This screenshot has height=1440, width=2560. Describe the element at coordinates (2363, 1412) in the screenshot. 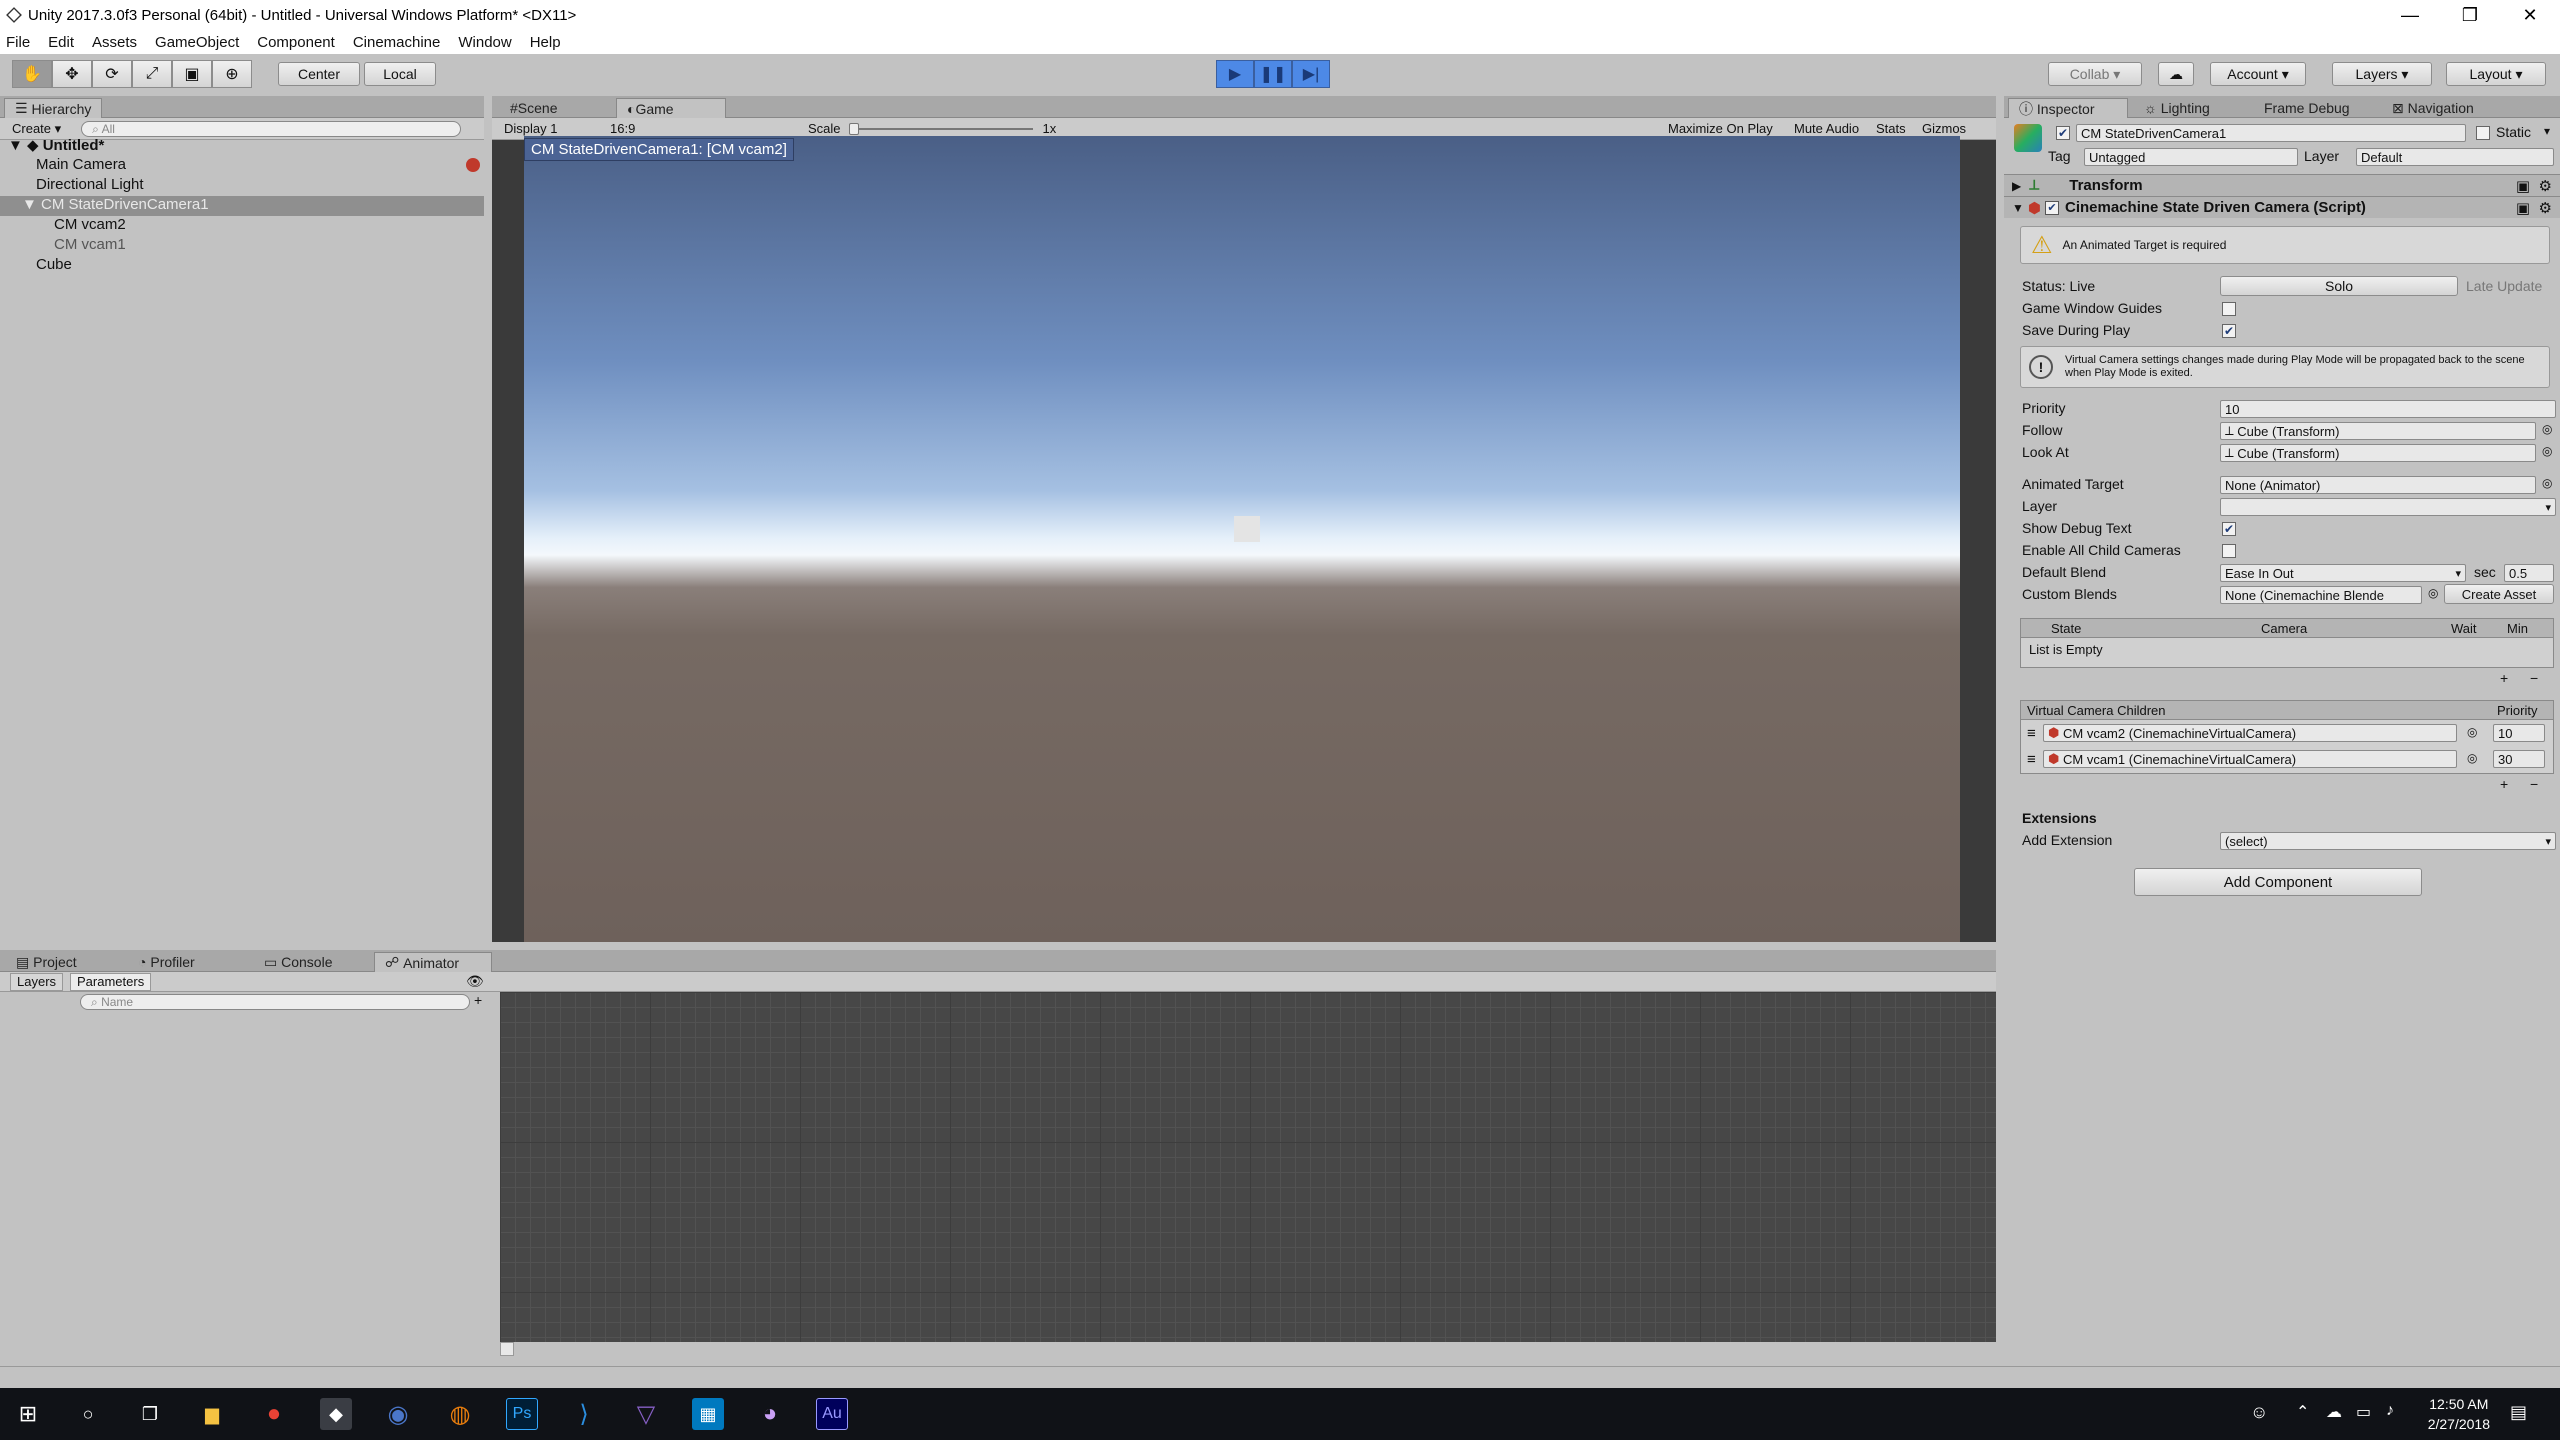

I see `network-icon: ▭` at that location.